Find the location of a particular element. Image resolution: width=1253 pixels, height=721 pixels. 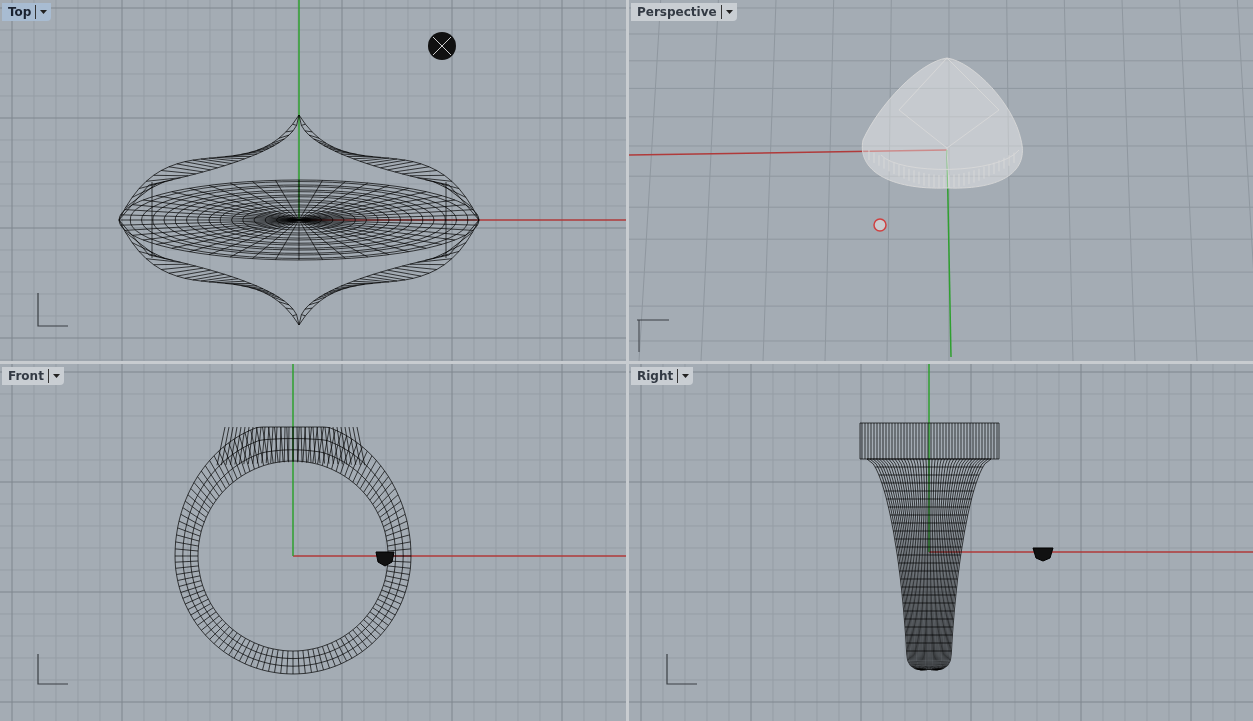

viewport-tab: Perspective is located at coordinates (684, 12).